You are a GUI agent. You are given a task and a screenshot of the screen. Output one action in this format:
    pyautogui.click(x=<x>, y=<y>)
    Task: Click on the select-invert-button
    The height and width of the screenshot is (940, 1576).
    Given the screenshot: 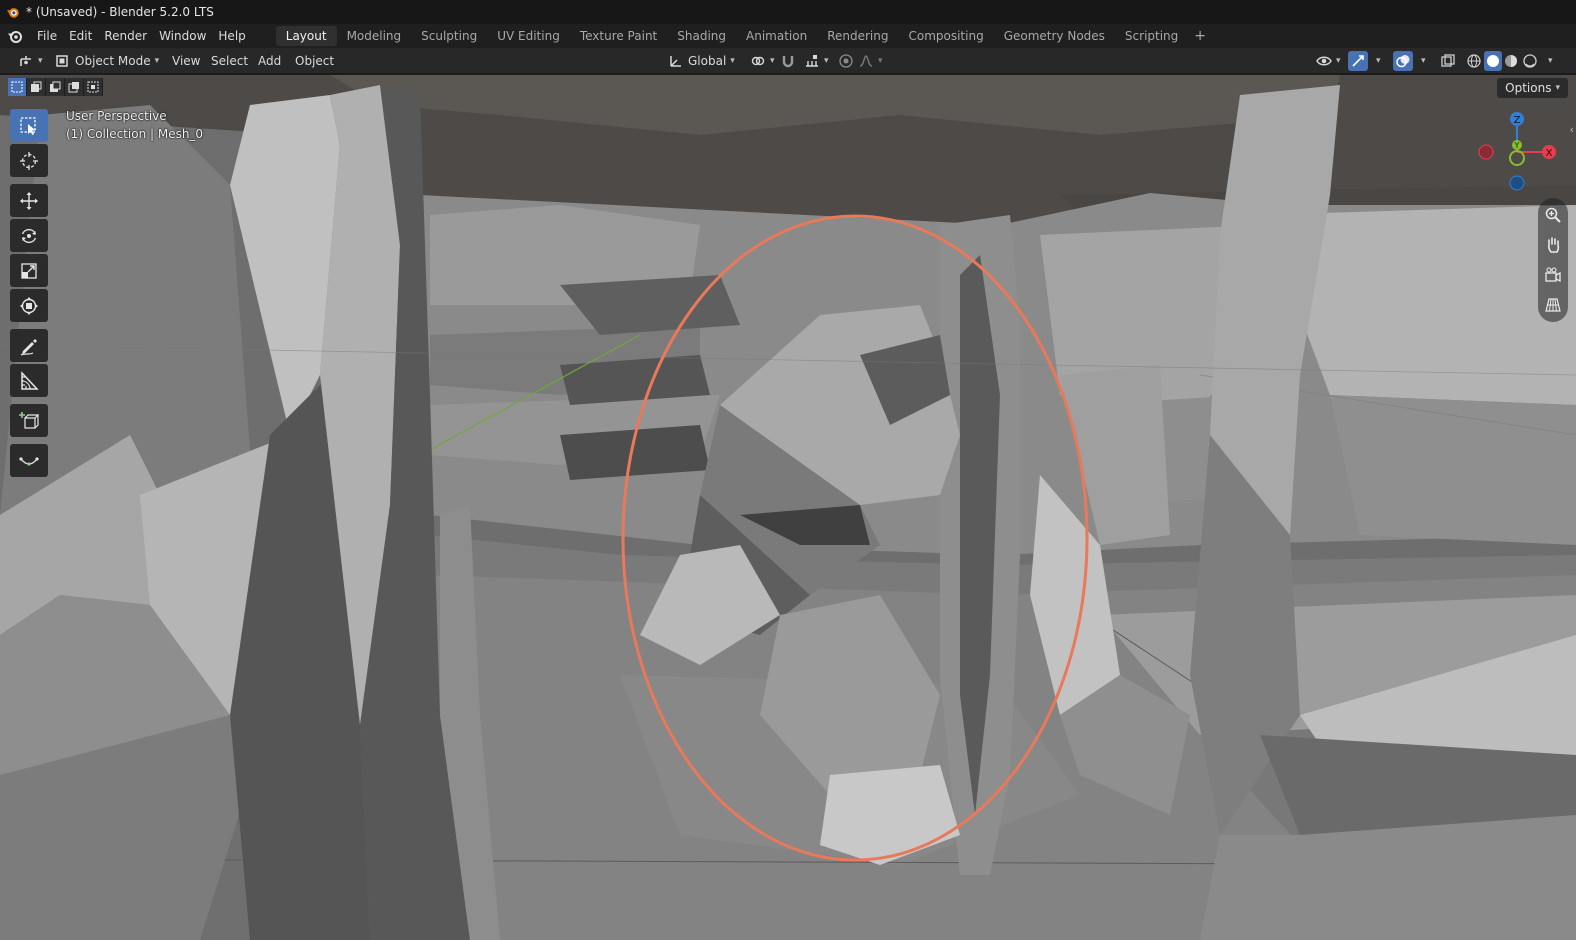 What is the action you would take?
    pyautogui.click(x=74, y=87)
    